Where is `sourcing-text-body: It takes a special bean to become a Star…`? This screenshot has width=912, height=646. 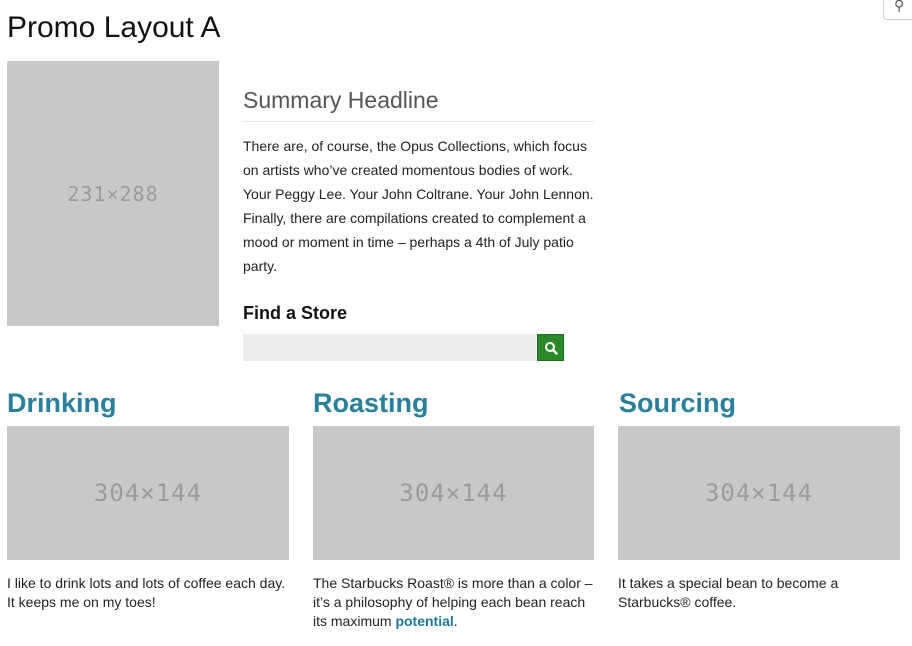 sourcing-text-body: It takes a special bean to become a Star… is located at coordinates (728, 592).